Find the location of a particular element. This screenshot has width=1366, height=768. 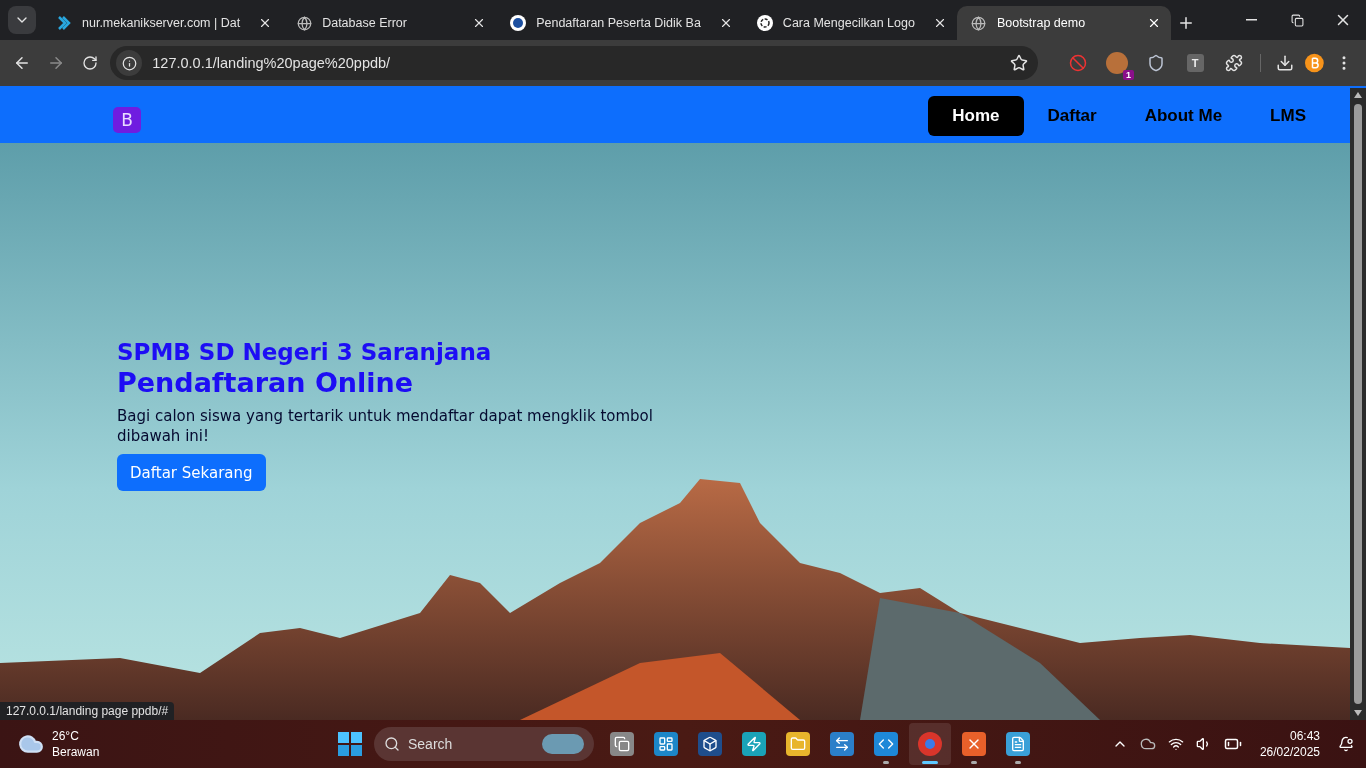

search-field: Search is located at coordinates (484, 744).